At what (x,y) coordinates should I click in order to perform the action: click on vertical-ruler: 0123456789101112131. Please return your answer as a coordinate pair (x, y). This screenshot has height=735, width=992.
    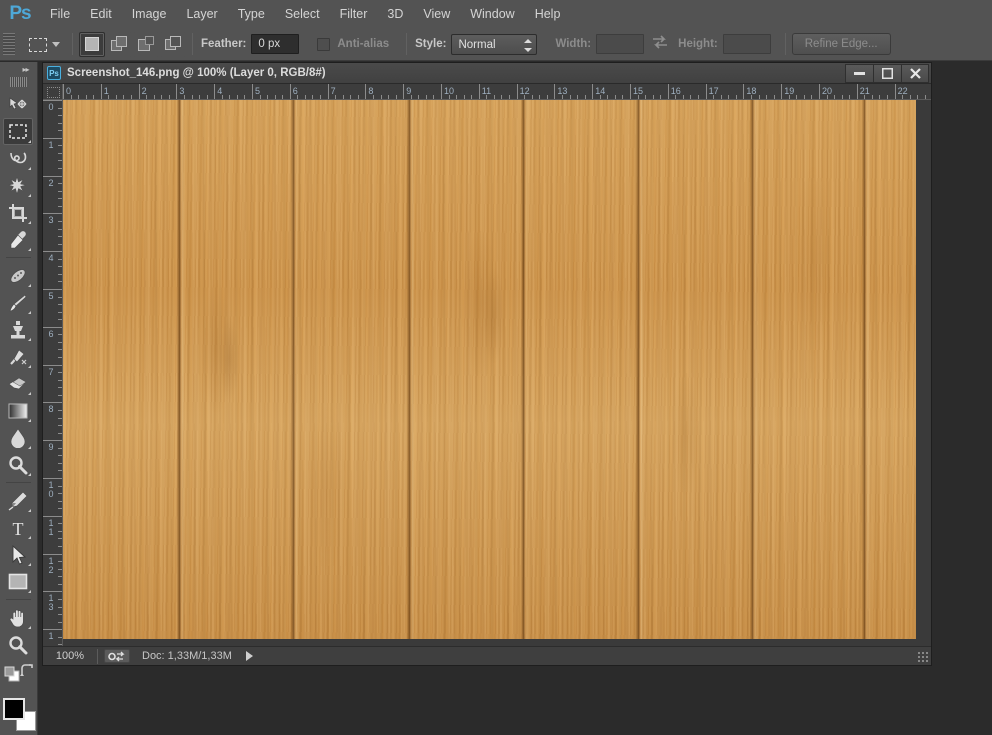
    Looking at the image, I should click on (53, 373).